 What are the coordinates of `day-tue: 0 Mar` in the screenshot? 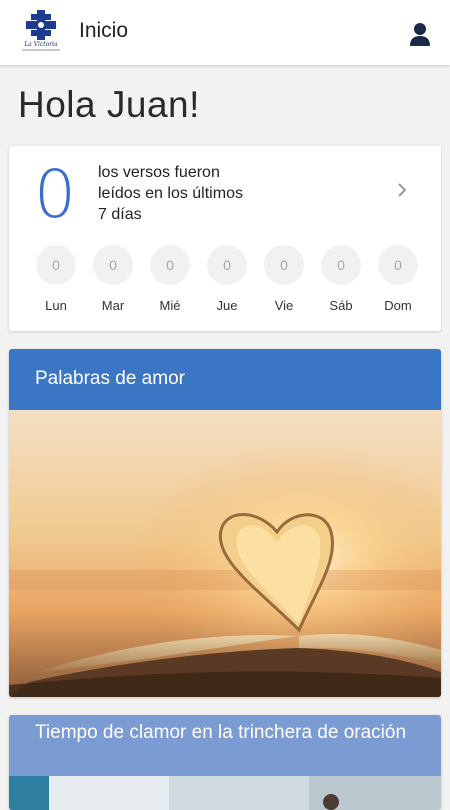 It's located at (113, 279).